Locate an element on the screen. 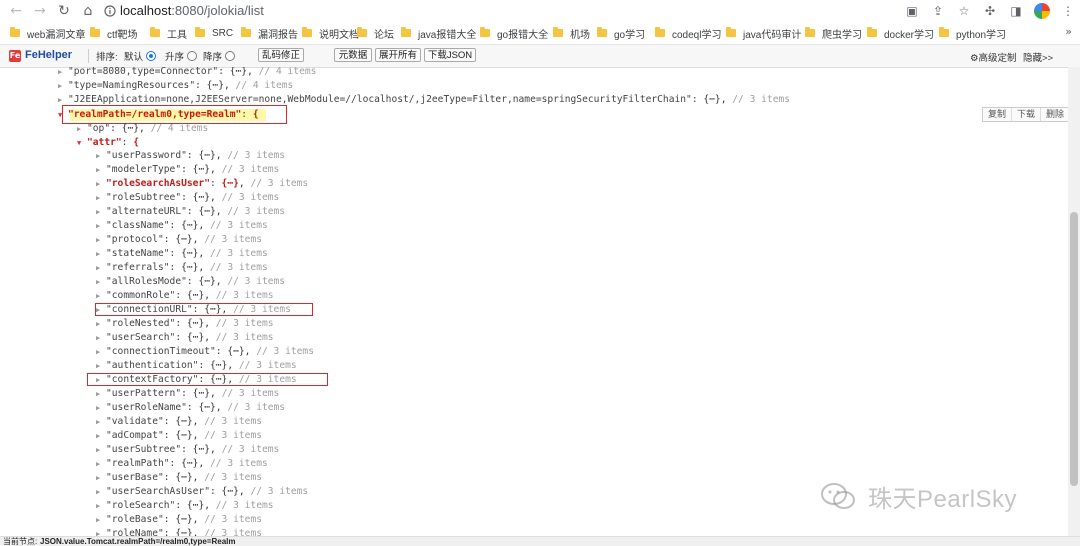 The height and width of the screenshot is (546, 1080). fix-encoding-button: 乱码修正 is located at coordinates (281, 55).